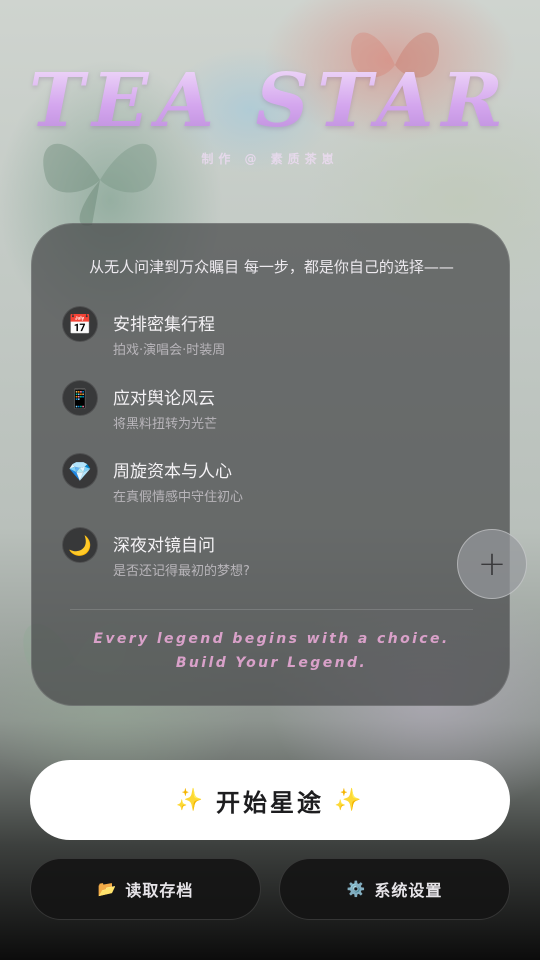 This screenshot has width=540, height=960. I want to click on feature-title: 周旋资本与人心, so click(172, 472).